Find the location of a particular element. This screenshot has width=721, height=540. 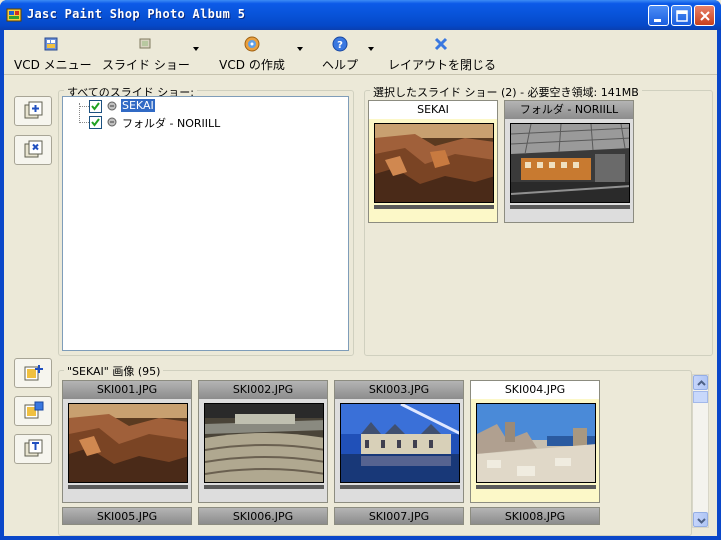

maximize-button is located at coordinates (681, 15).